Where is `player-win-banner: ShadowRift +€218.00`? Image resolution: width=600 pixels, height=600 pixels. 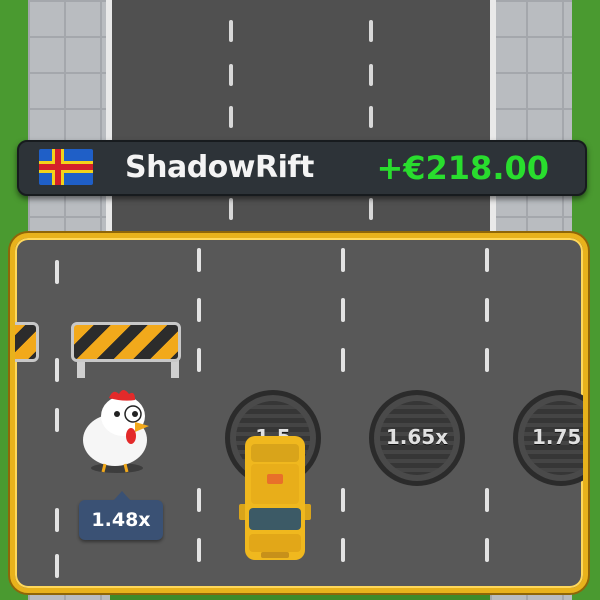 player-win-banner: ShadowRift +€218.00 is located at coordinates (302, 168).